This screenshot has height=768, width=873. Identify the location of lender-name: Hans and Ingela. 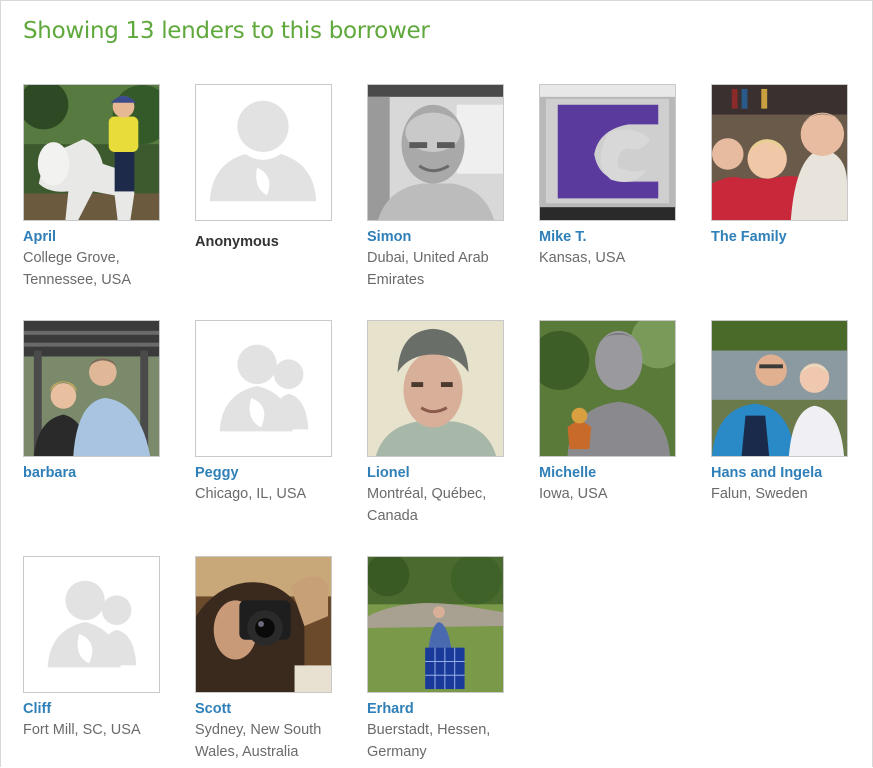
(786, 473).